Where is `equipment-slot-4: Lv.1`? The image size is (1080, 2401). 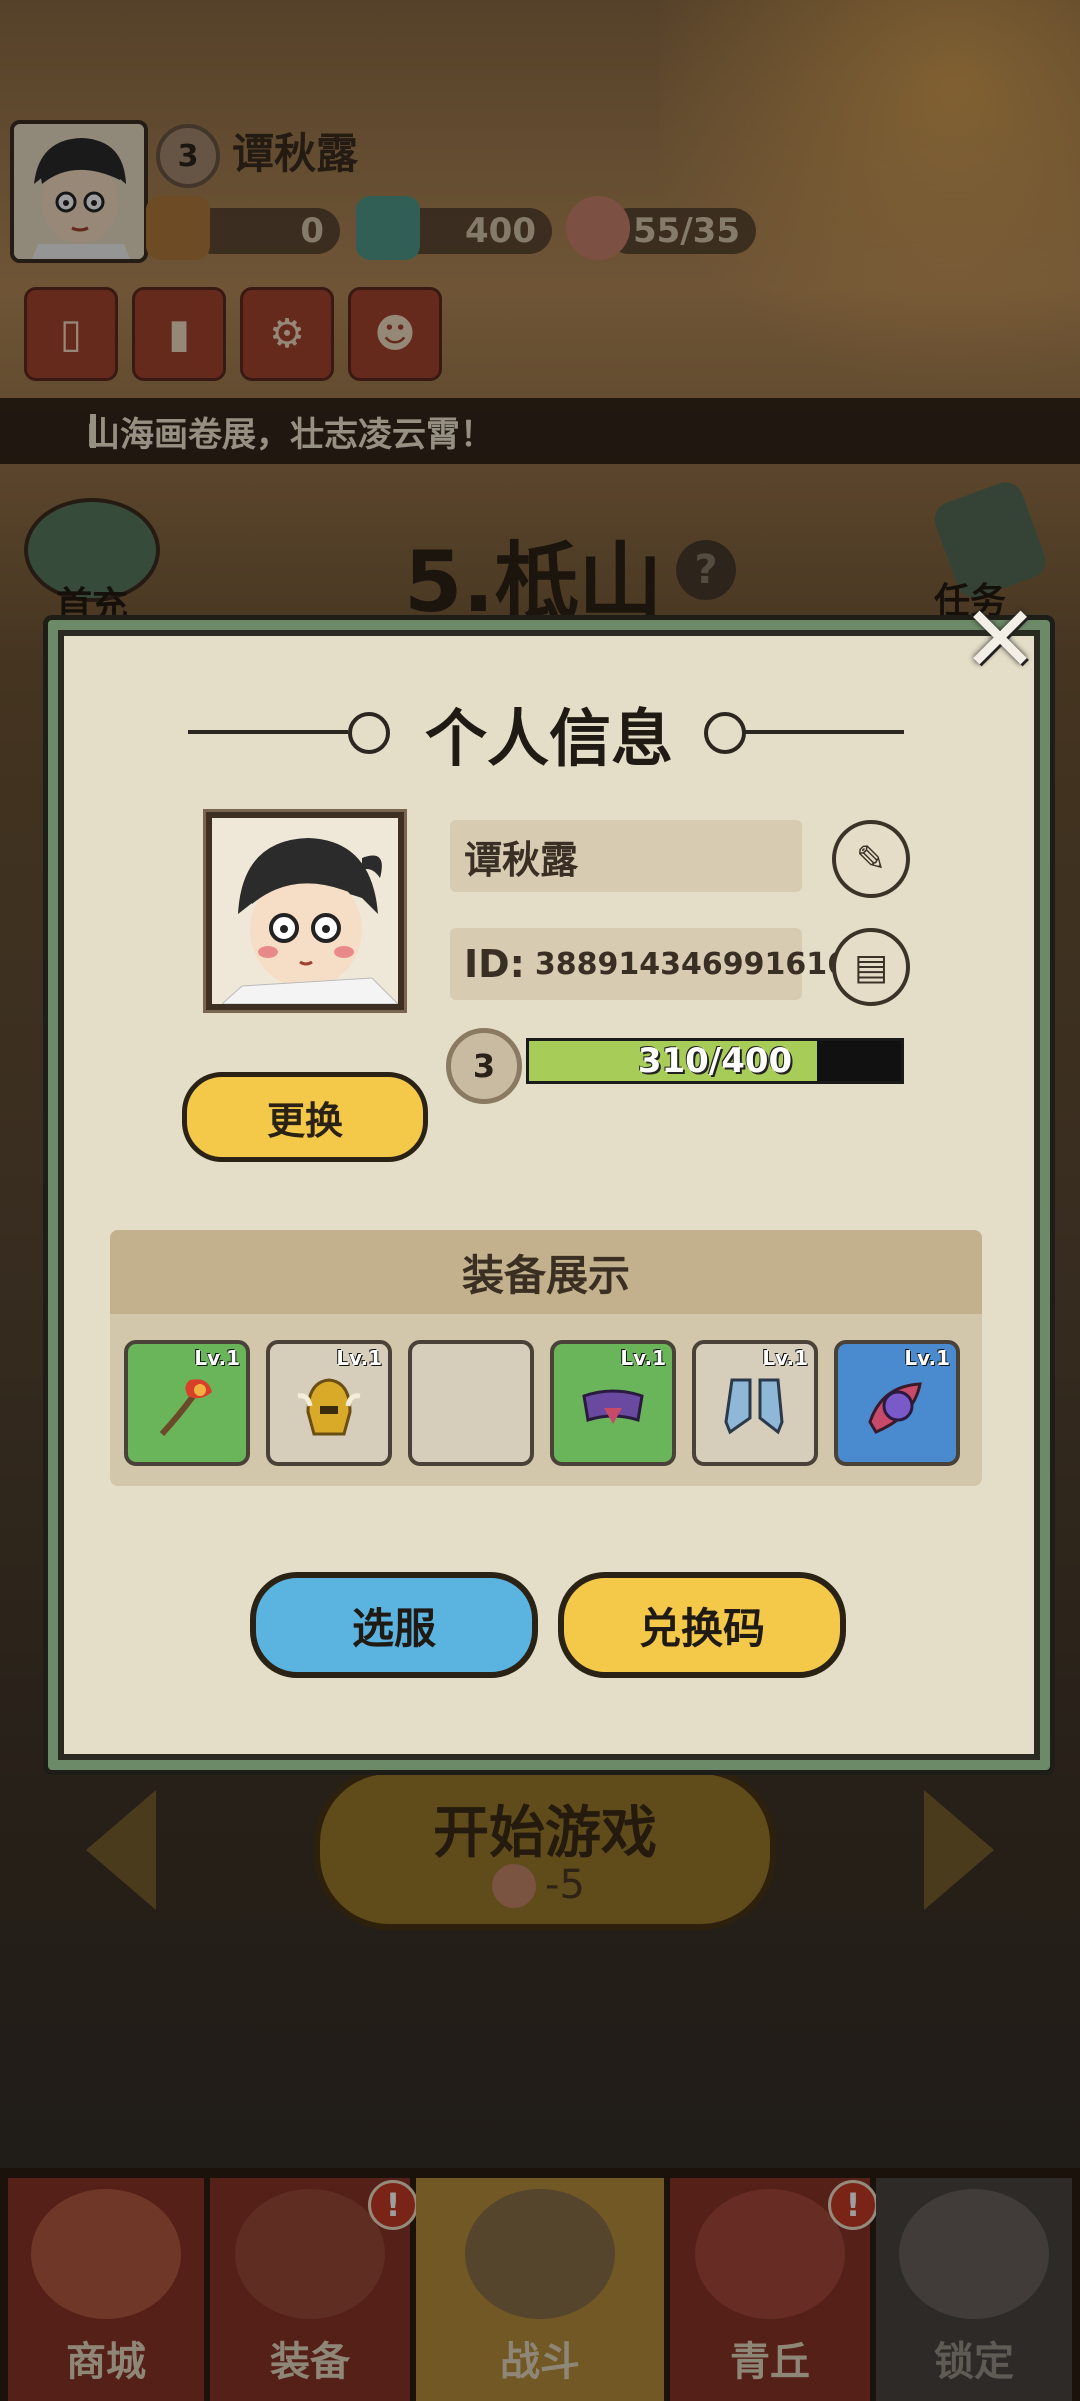
equipment-slot-4: Lv.1 is located at coordinates (613, 1403).